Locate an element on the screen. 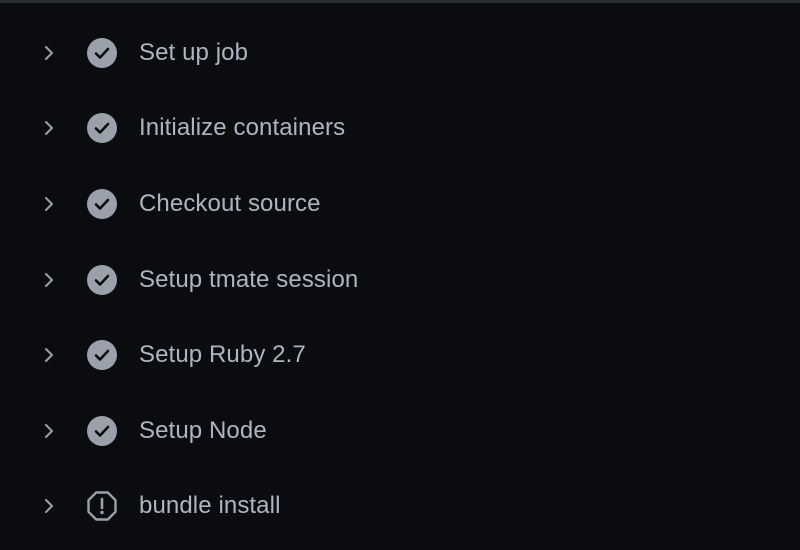 The width and height of the screenshot is (800, 550). step-label: bundle install is located at coordinates (210, 506).